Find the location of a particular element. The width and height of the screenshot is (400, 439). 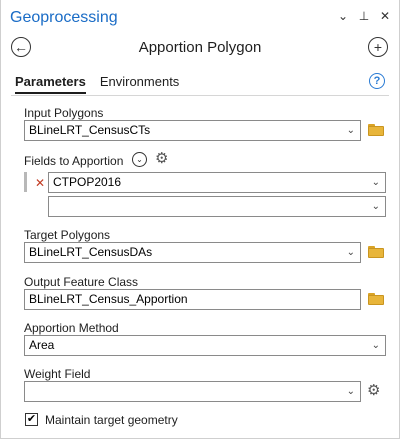

pin-icon: ⊥ is located at coordinates (364, 16).